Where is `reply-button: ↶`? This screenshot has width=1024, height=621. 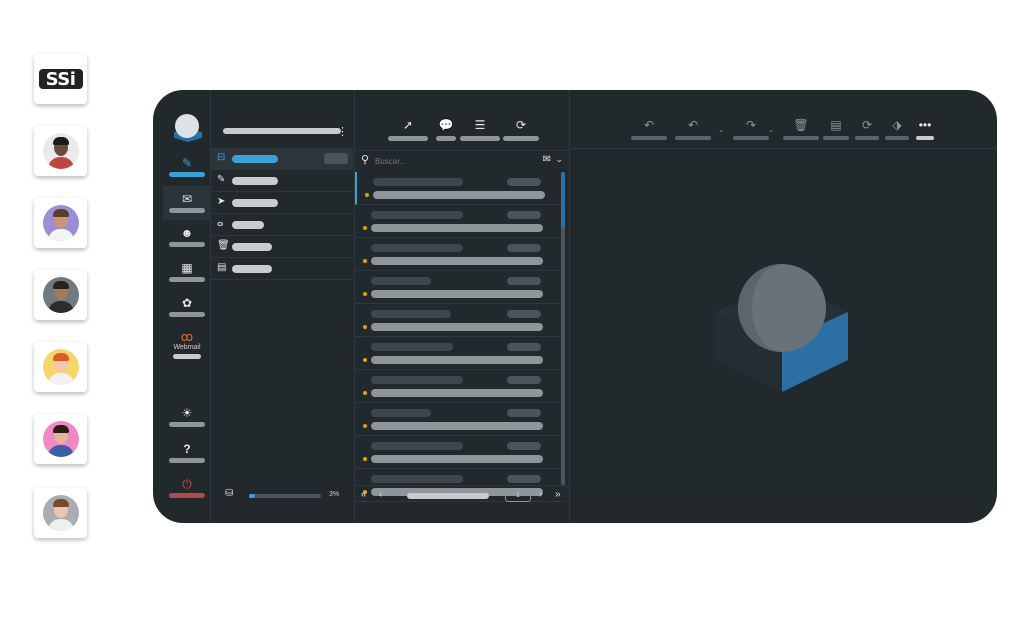 reply-button: ↶ is located at coordinates (649, 129).